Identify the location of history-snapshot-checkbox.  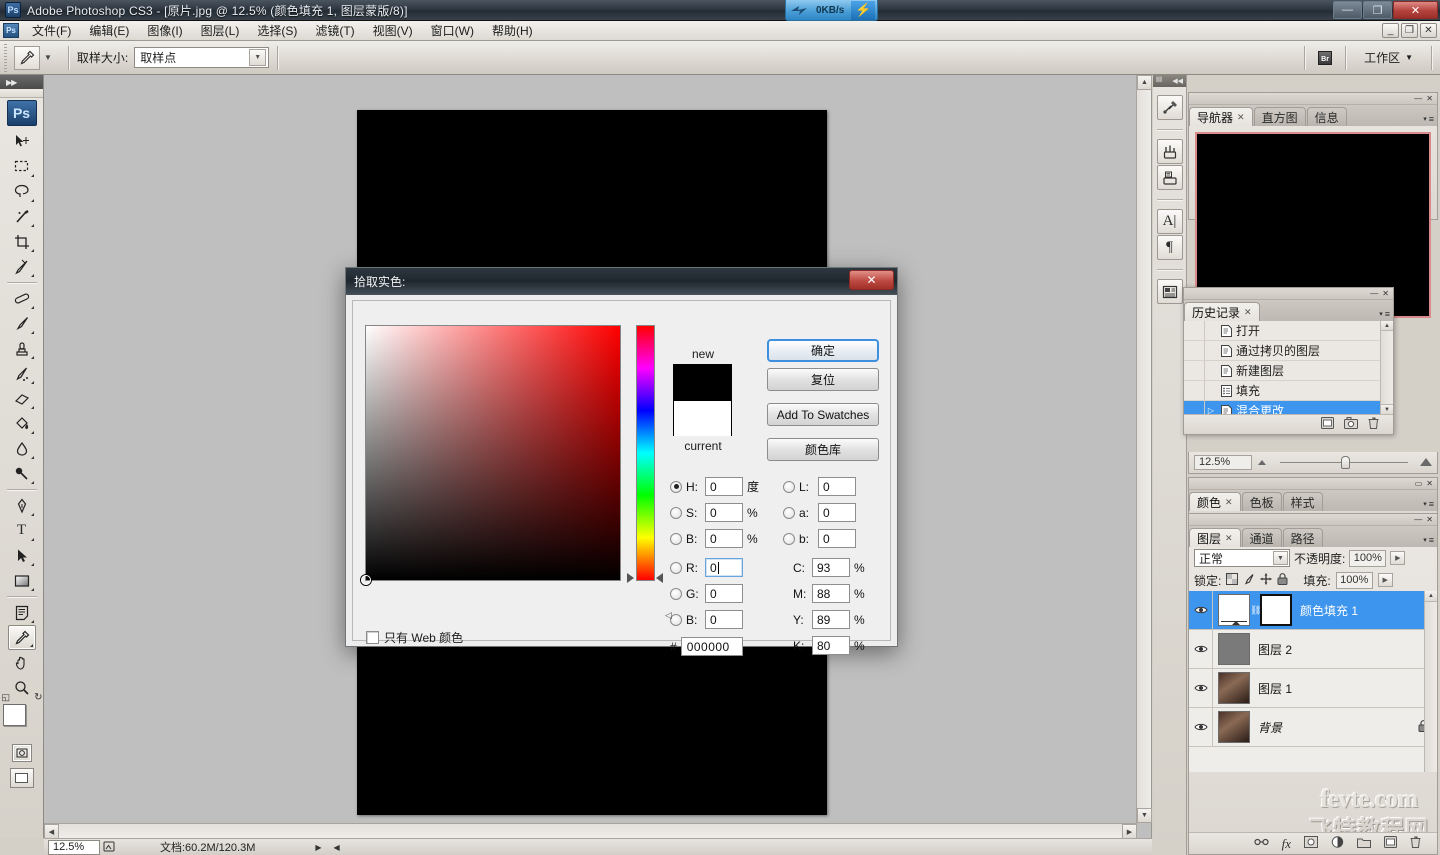
(1194, 330).